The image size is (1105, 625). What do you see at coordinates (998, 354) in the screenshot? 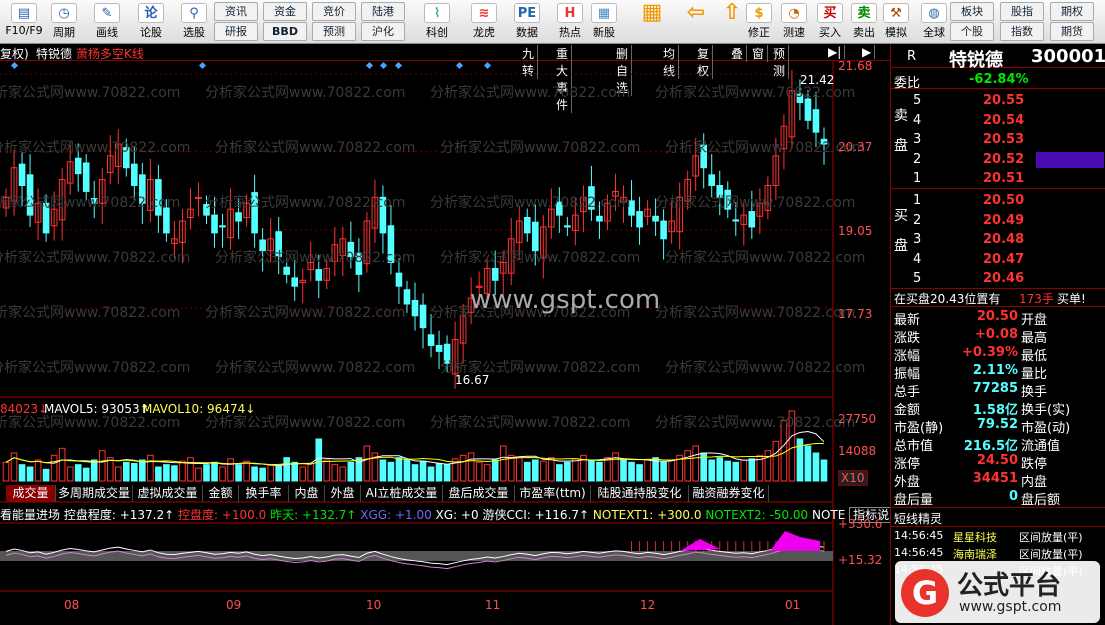
I see `stat-row: 涨幅 +0.39% 最低` at bounding box center [998, 354].